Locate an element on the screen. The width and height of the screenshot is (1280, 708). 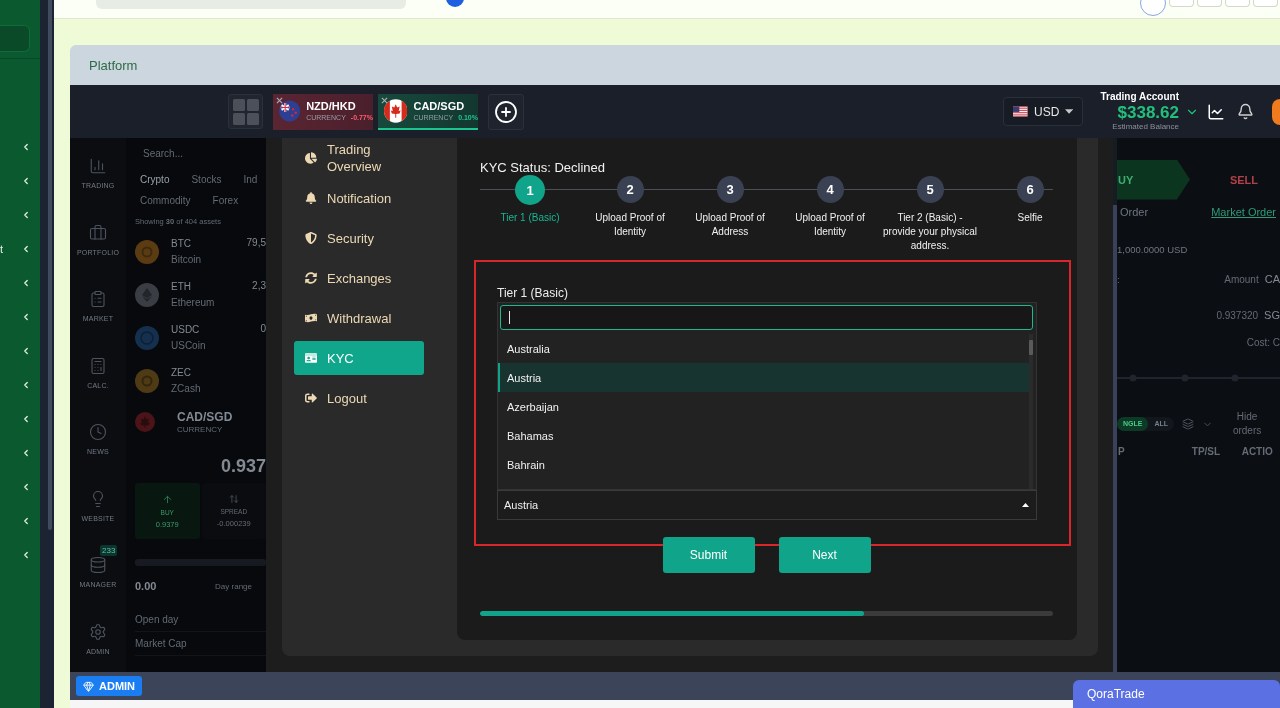
card-title: Platform is located at coordinates (113, 65).